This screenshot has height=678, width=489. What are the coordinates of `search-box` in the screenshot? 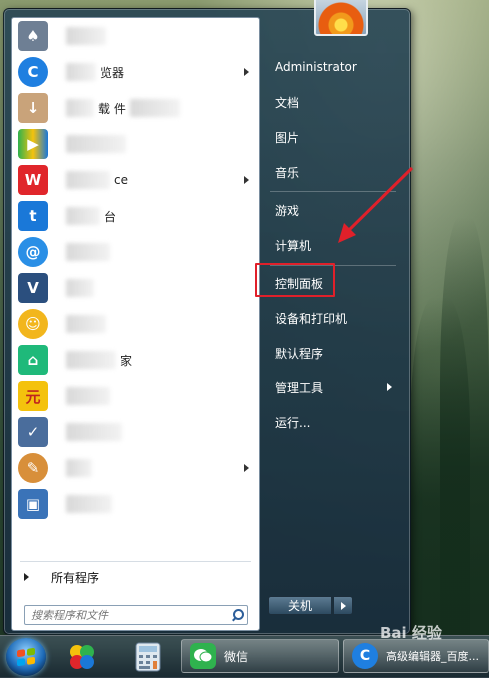 It's located at (136, 615).